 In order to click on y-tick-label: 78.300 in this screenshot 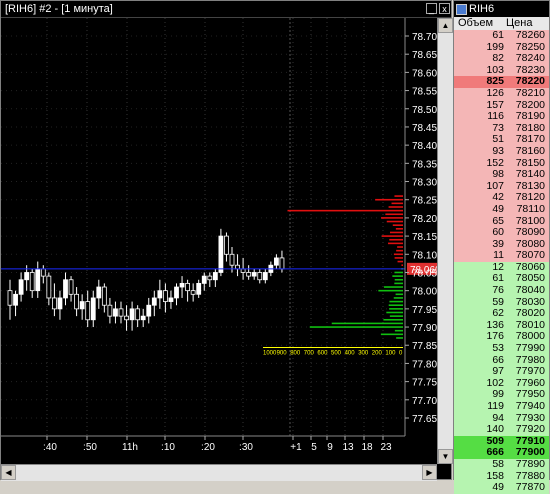, I will do `click(424, 183)`.